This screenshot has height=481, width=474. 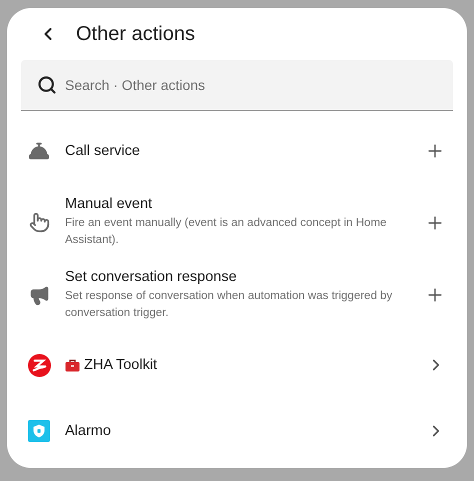 What do you see at coordinates (237, 365) in the screenshot?
I see `action-list-item: ZHA Toolkit` at bounding box center [237, 365].